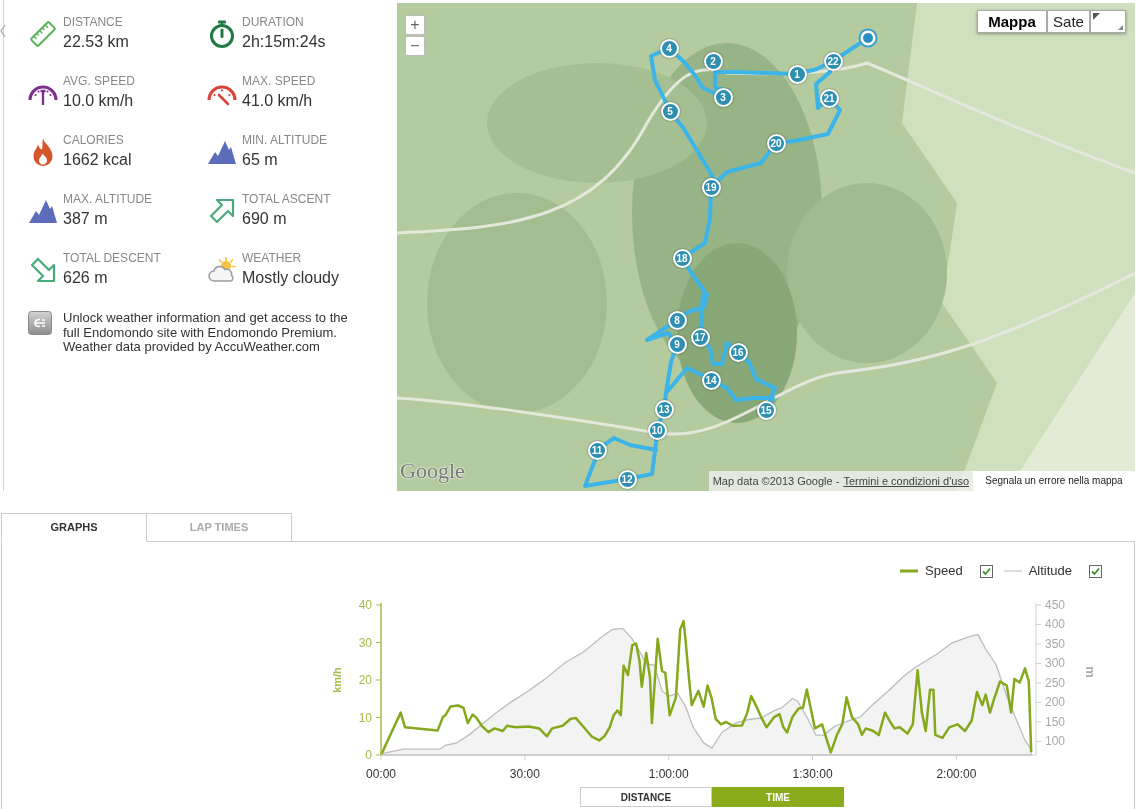  I want to click on weather-credit-text: Weather data provided by AccuWeather.com, so click(192, 347).